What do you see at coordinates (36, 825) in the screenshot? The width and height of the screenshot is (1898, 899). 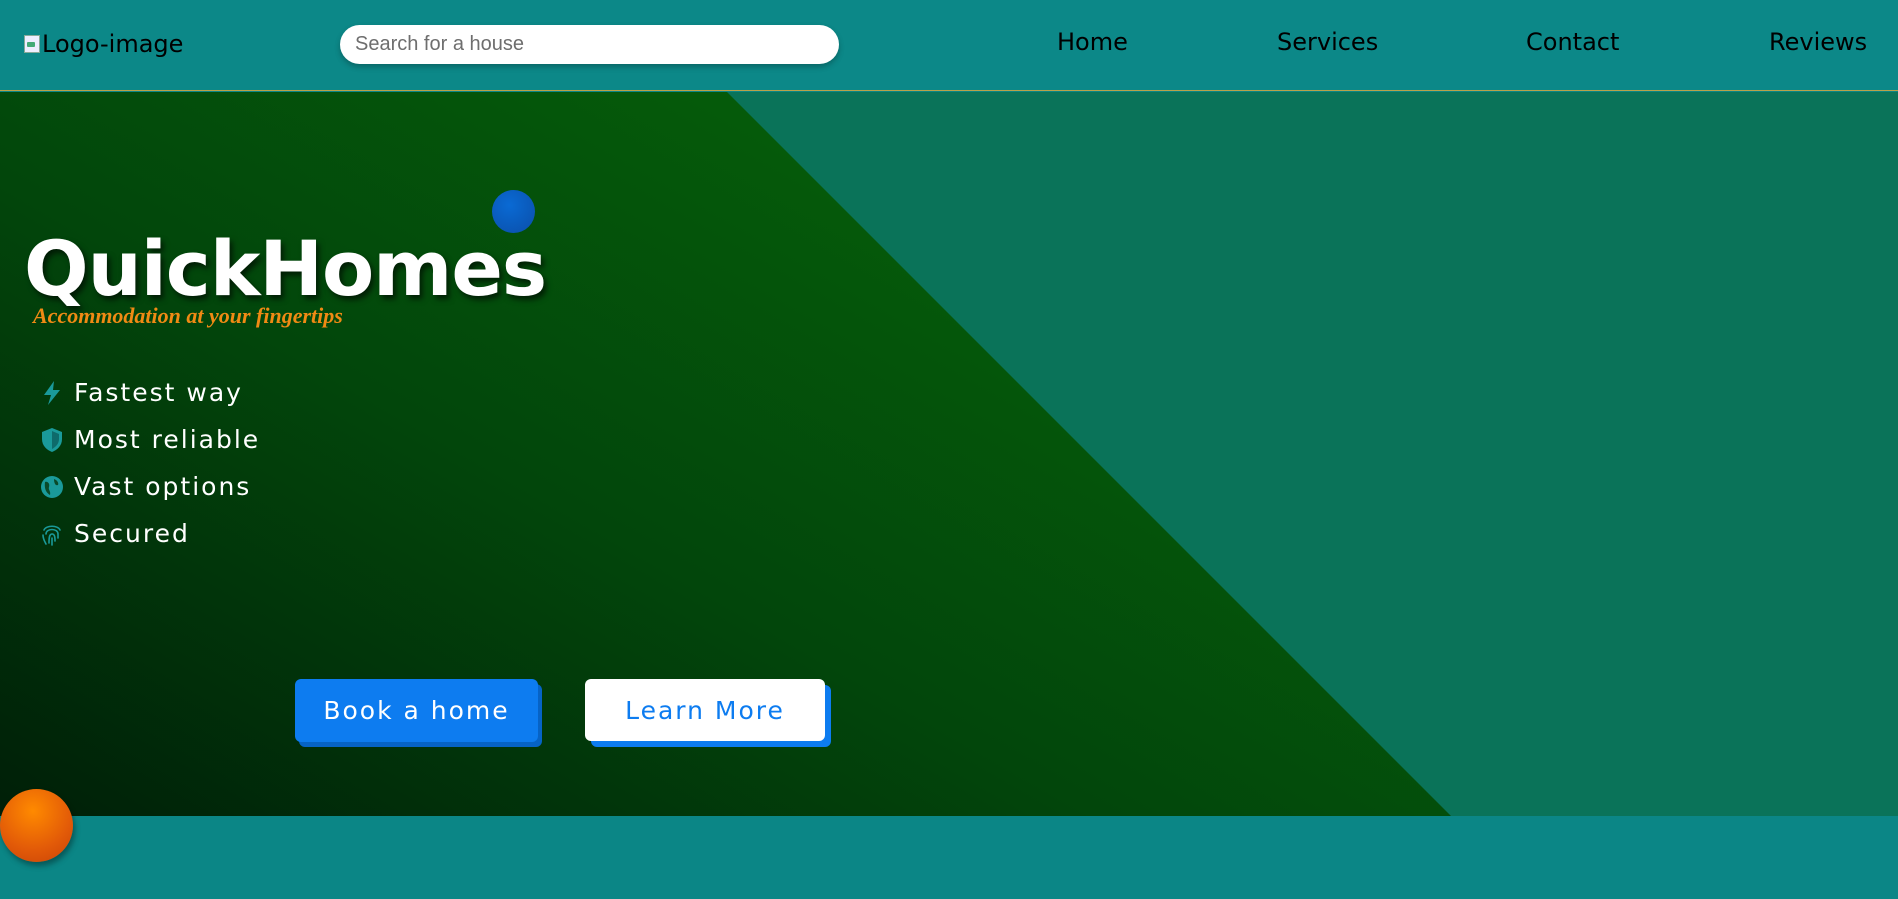 I see `scroll-orb` at bounding box center [36, 825].